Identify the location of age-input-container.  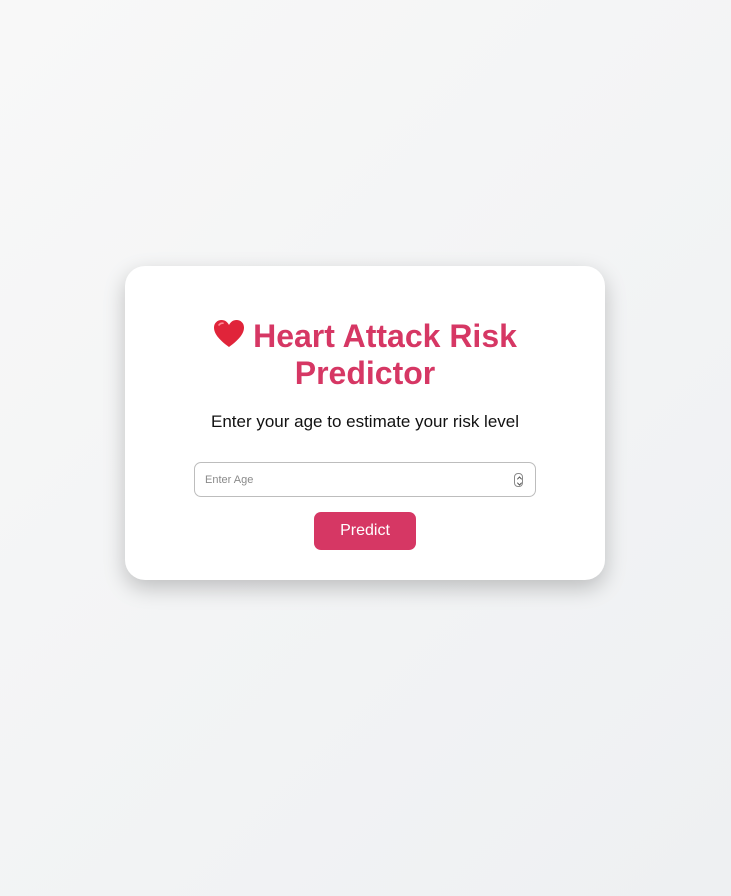
(365, 479).